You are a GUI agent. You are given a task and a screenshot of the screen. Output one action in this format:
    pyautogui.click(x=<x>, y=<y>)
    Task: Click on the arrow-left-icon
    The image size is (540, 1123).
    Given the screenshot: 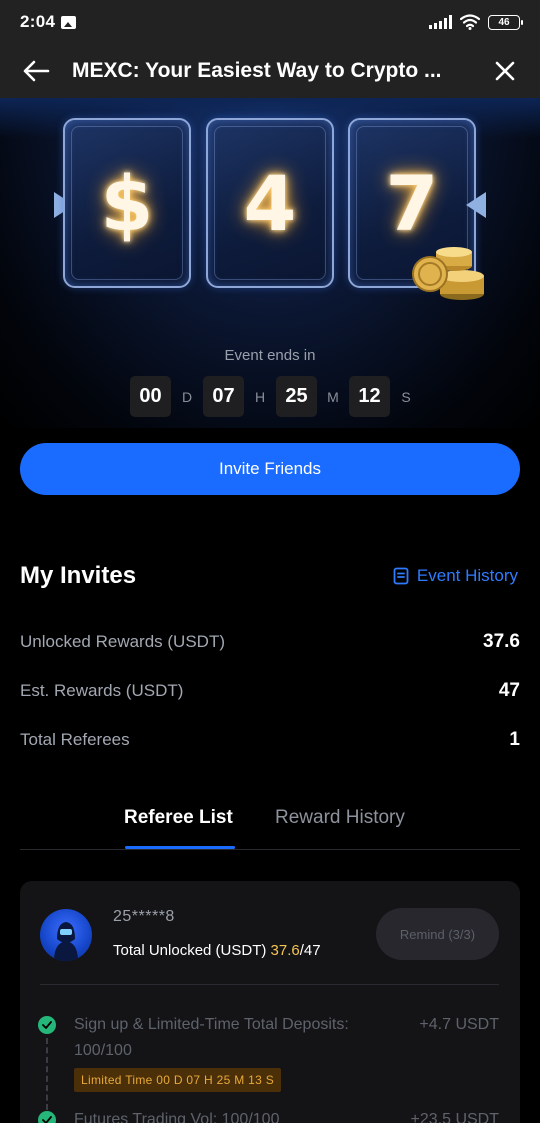 What is the action you would take?
    pyautogui.click(x=36, y=71)
    